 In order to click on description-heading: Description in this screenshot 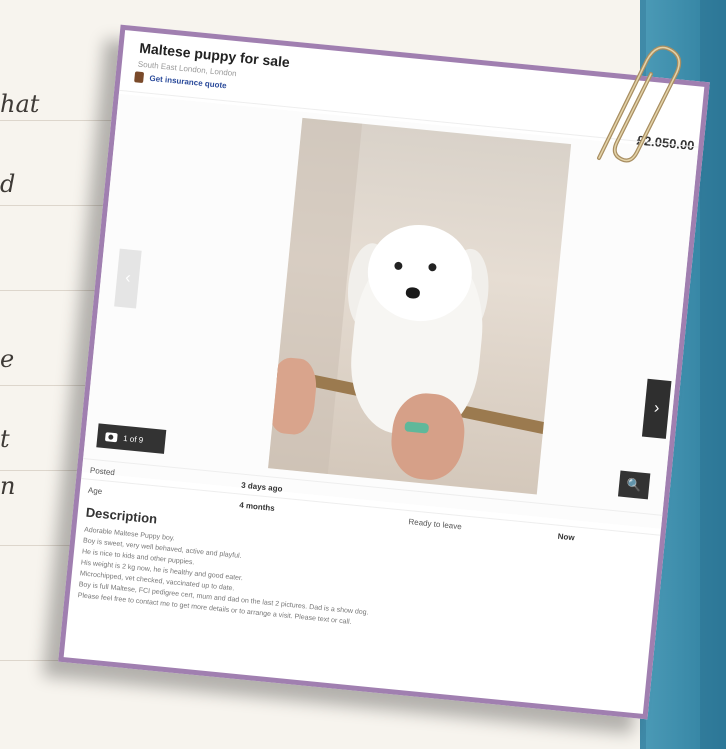, I will do `click(121, 515)`.